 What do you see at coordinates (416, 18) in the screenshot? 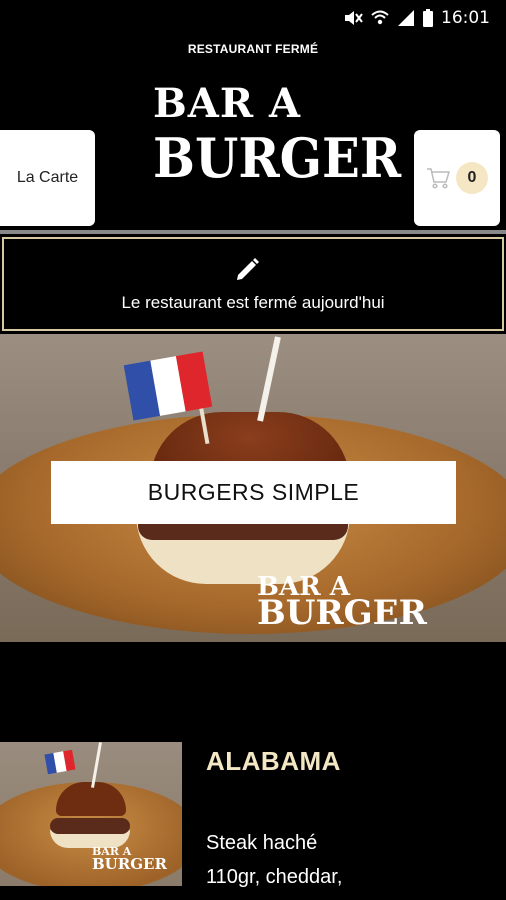
I see `status-icons: 16:01` at bounding box center [416, 18].